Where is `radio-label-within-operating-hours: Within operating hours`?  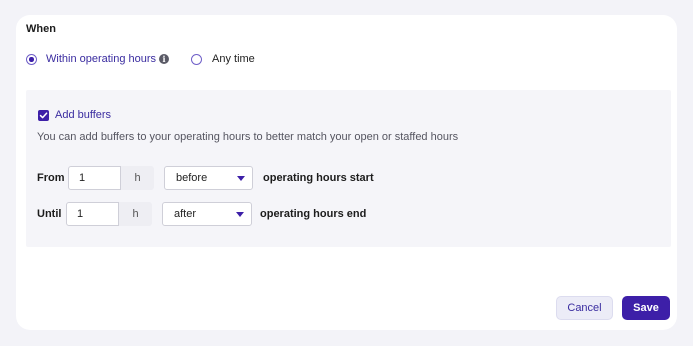
radio-label-within-operating-hours: Within operating hours is located at coordinates (101, 59).